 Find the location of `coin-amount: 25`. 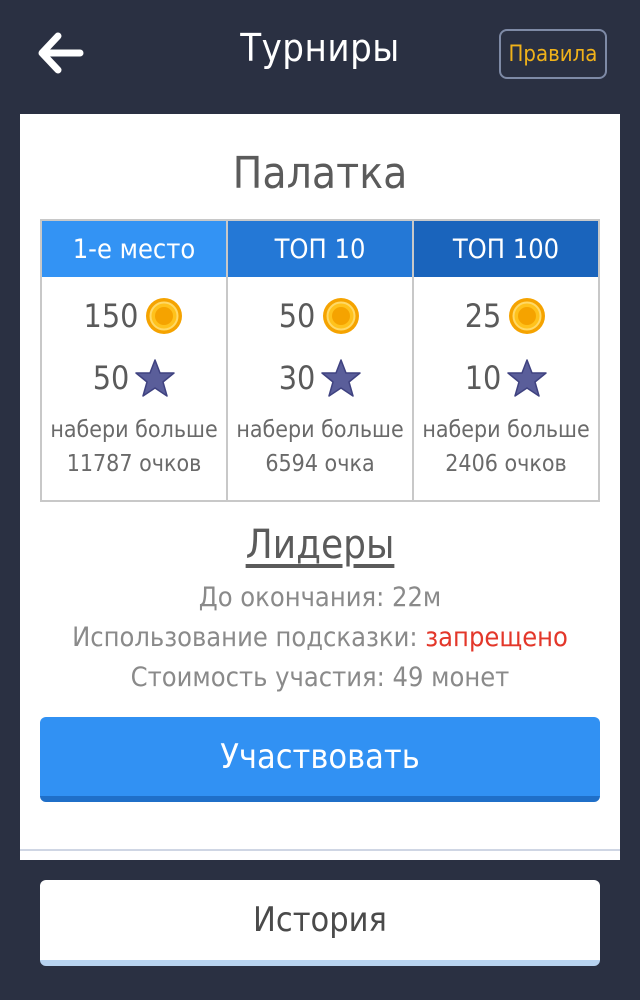

coin-amount: 25 is located at coordinates (483, 316).